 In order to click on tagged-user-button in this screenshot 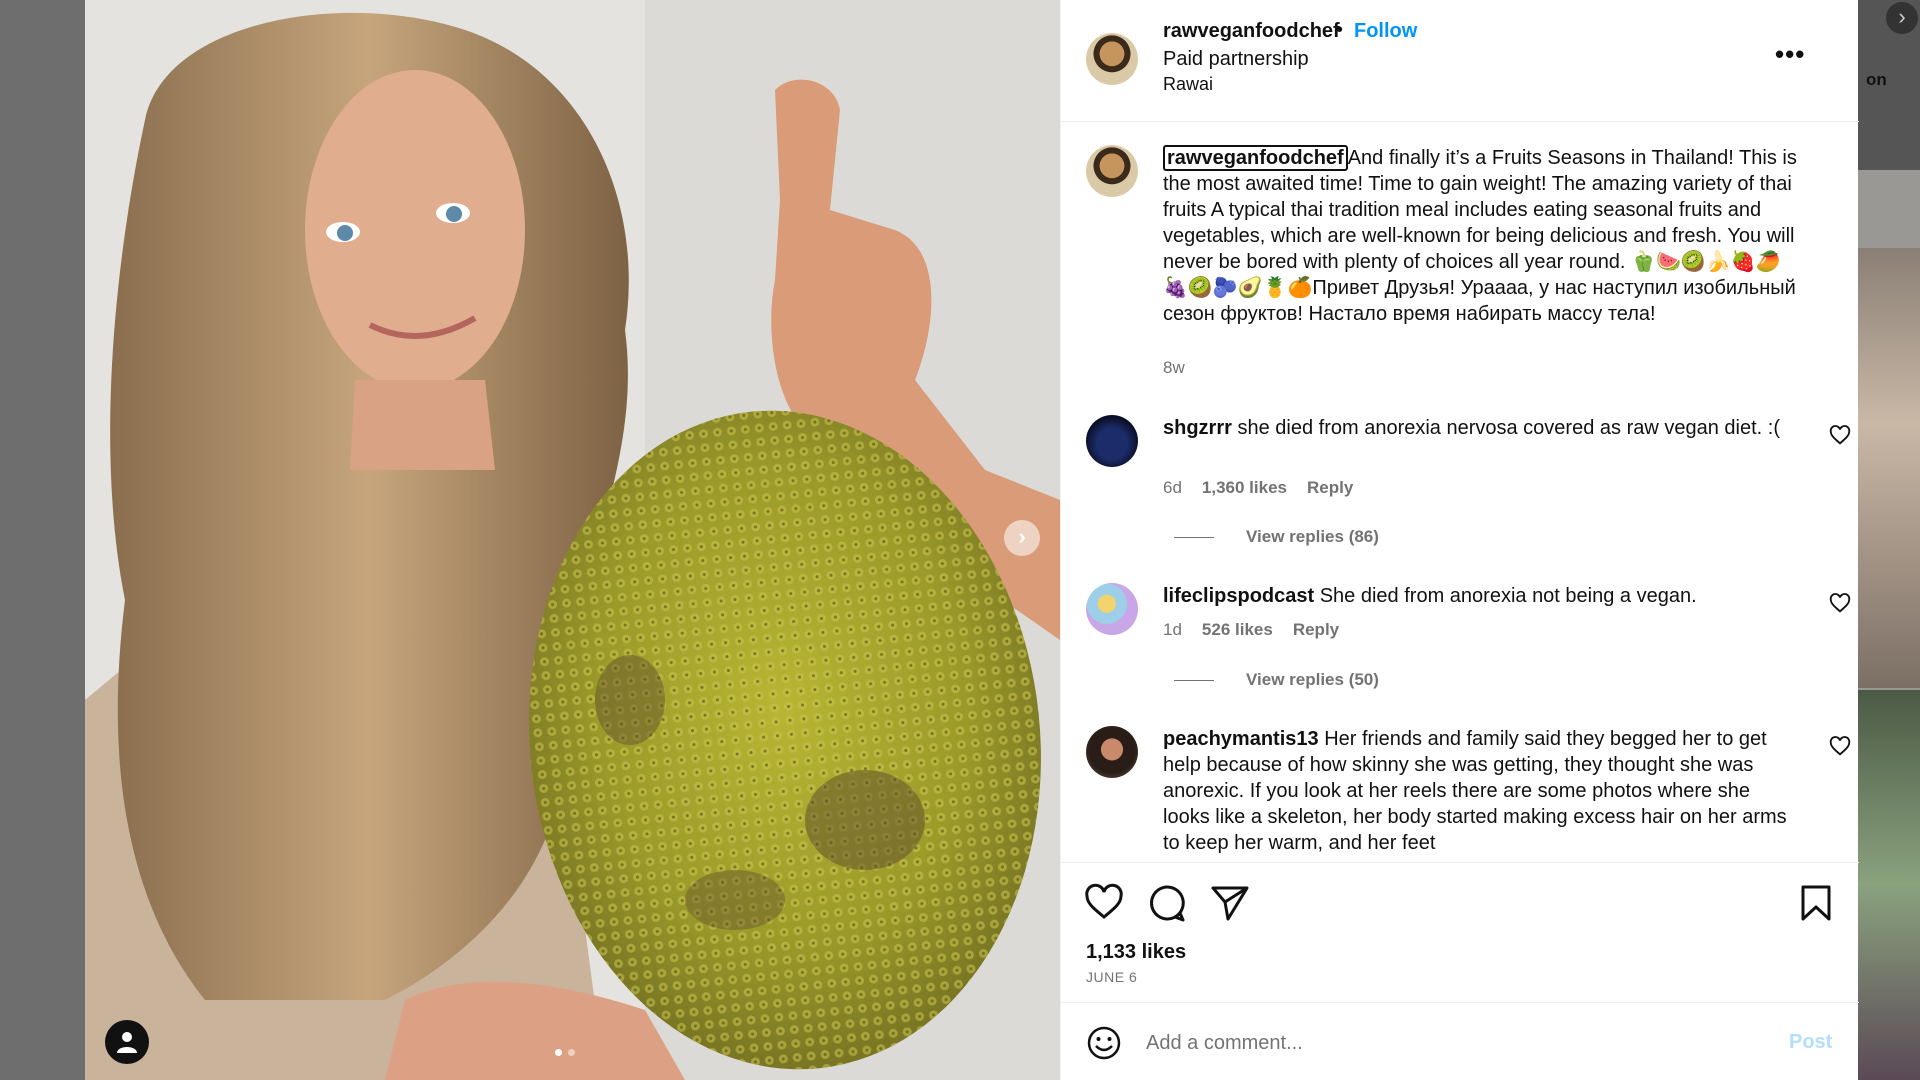, I will do `click(127, 1042)`.